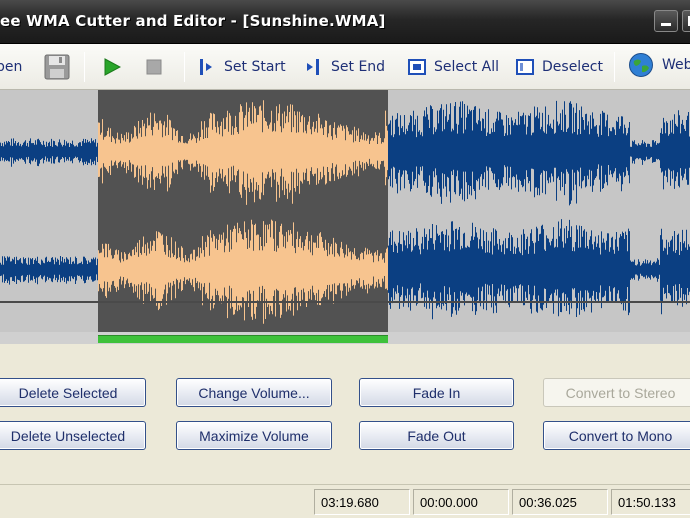 The image size is (690, 518). What do you see at coordinates (666, 21) in the screenshot?
I see `minimize-button` at bounding box center [666, 21].